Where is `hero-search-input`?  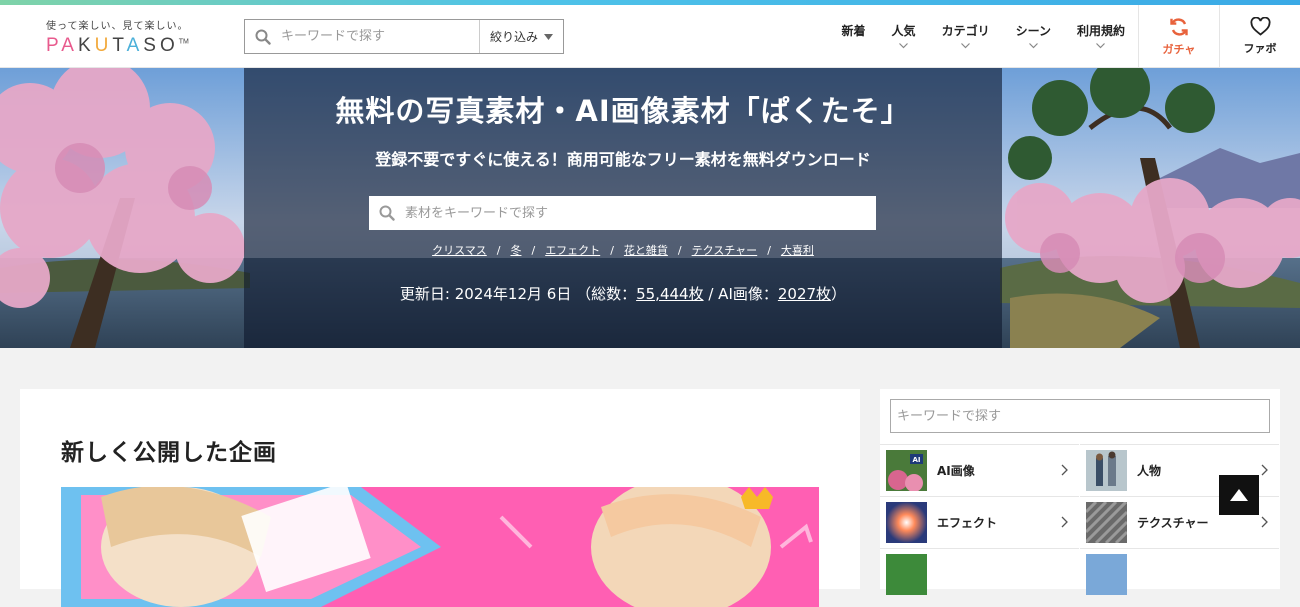
hero-search-input is located at coordinates (640, 213).